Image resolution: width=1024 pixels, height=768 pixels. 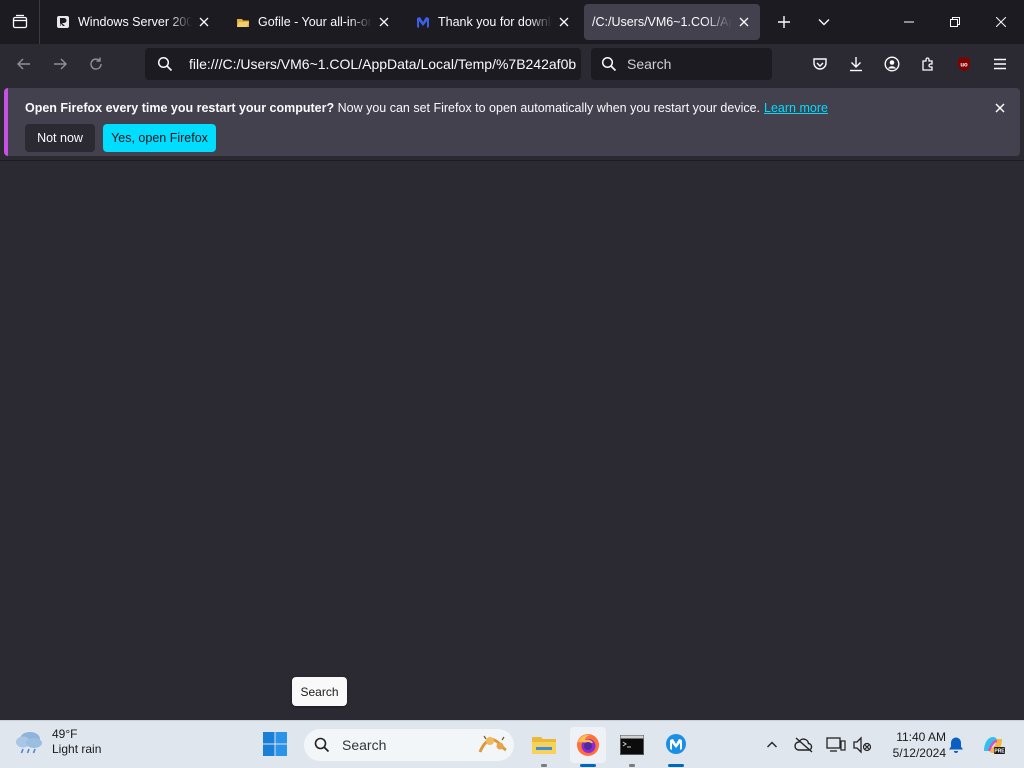 I want to click on show-hidden-icons-button, so click(x=772, y=745).